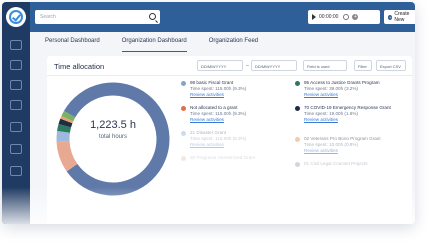 The width and height of the screenshot is (429, 245). What do you see at coordinates (223, 157) in the screenshot?
I see `legend-name: 30 Programs Unrestricted Grant` at bounding box center [223, 157].